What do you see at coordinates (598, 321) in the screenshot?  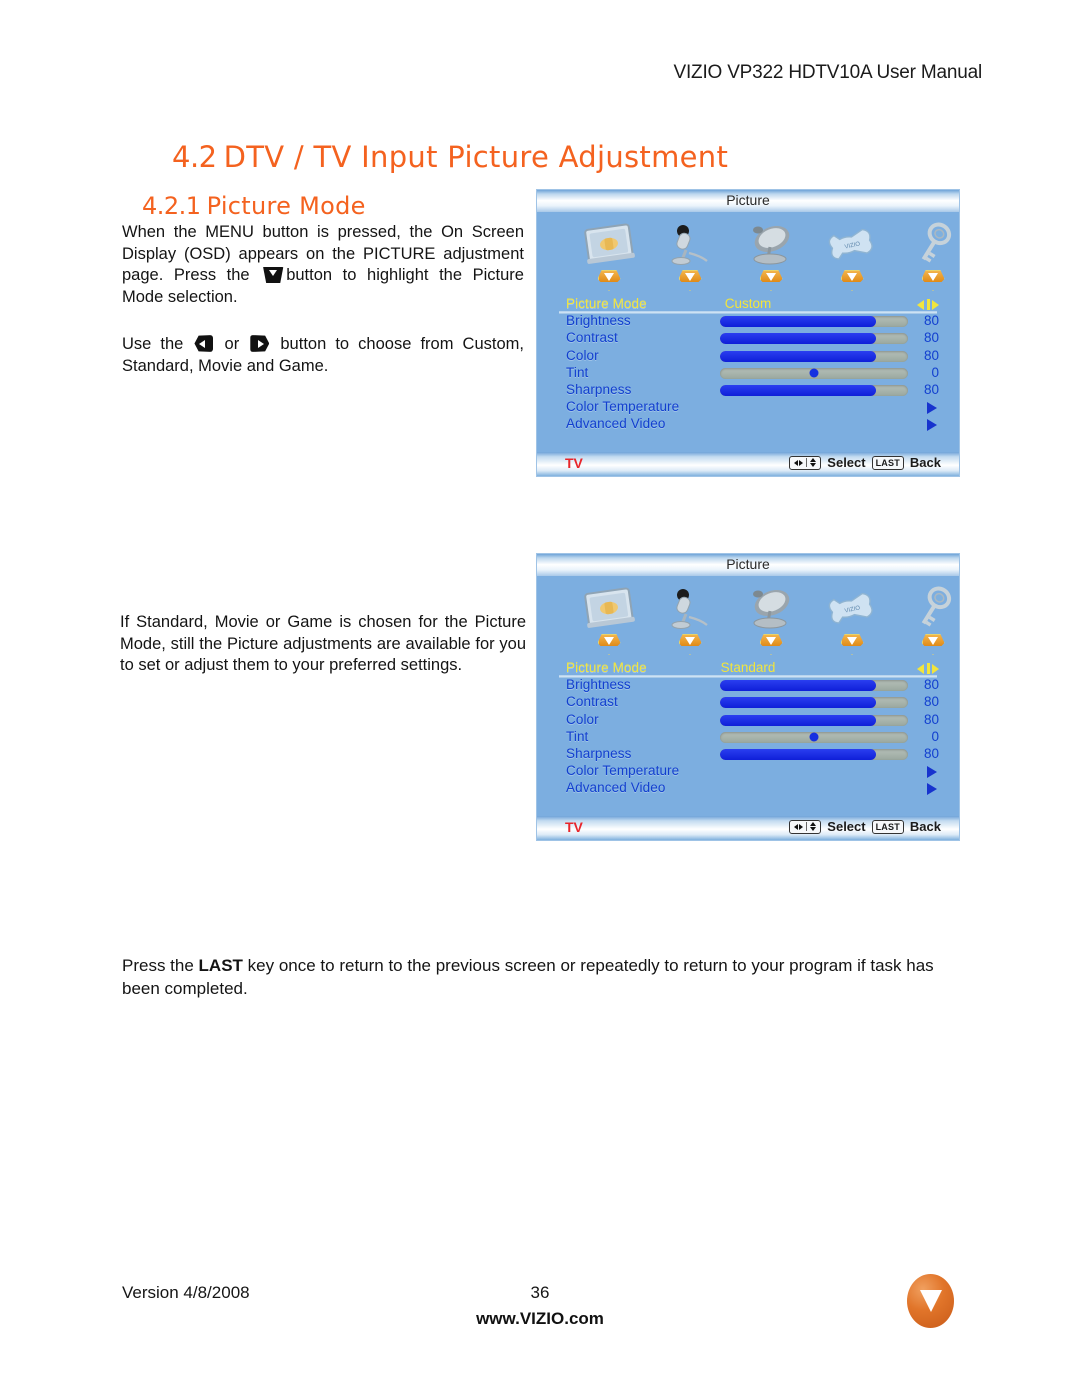 I see `osd-row-label: Brightness` at bounding box center [598, 321].